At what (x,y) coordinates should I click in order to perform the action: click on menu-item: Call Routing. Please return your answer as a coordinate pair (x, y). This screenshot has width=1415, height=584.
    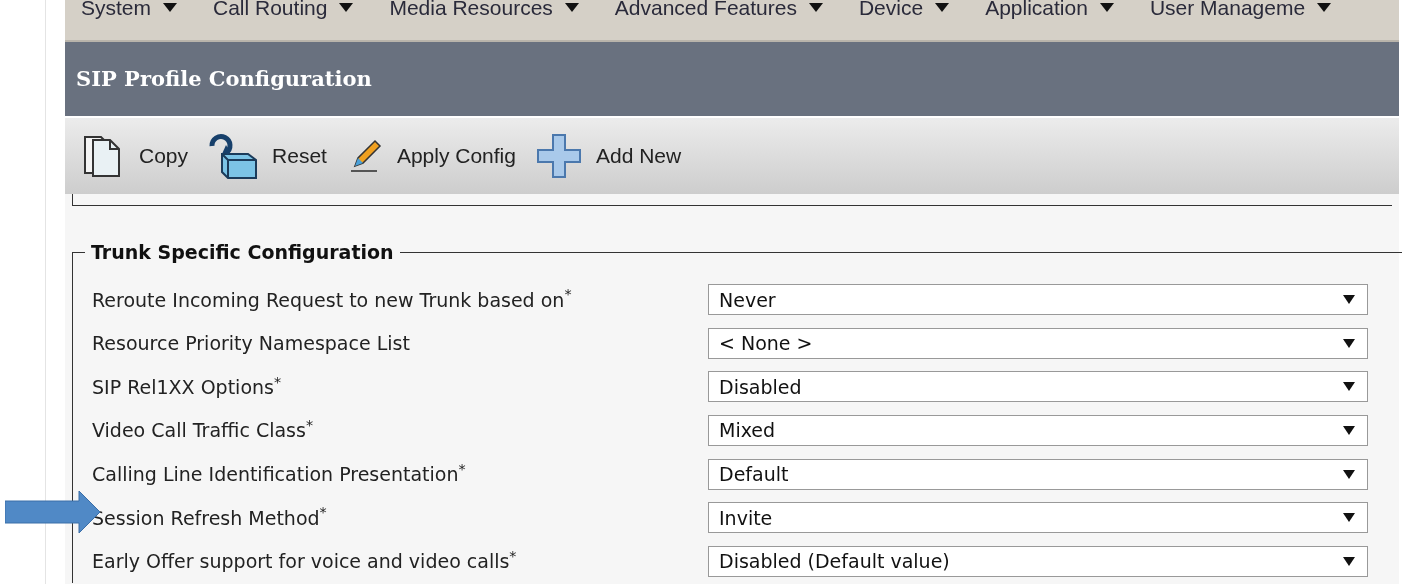
    Looking at the image, I should click on (270, 12).